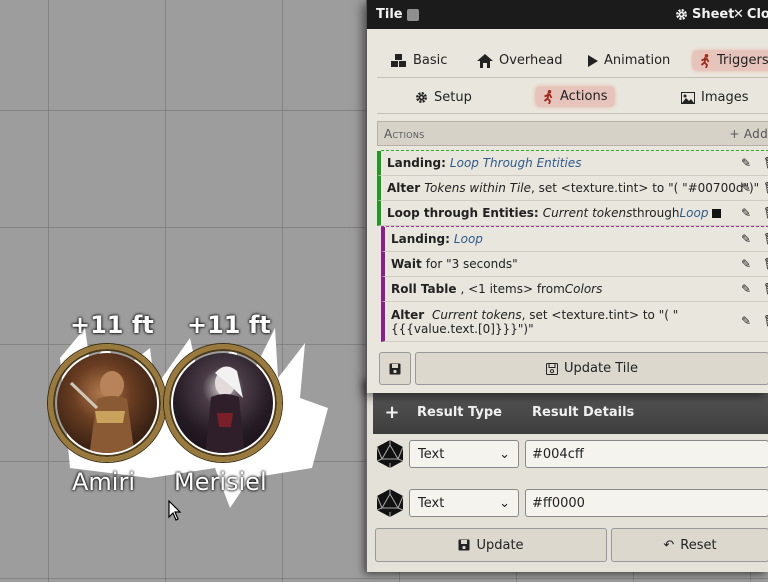  Describe the element at coordinates (512, 289) in the screenshot. I see `action-detail: , <1 items> from` at that location.